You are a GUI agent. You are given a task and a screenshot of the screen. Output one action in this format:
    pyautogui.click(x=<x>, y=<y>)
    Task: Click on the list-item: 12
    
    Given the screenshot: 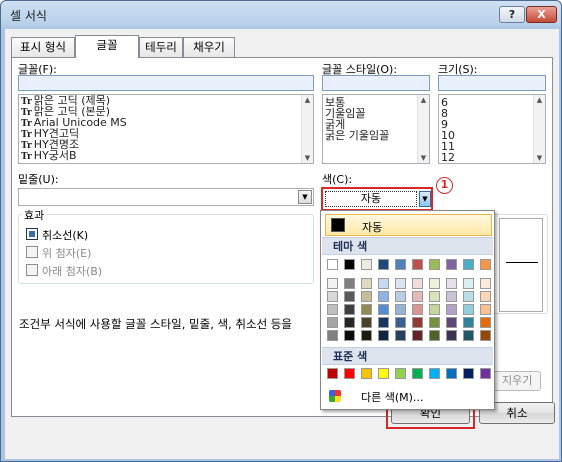 What is the action you would take?
    pyautogui.click(x=492, y=157)
    